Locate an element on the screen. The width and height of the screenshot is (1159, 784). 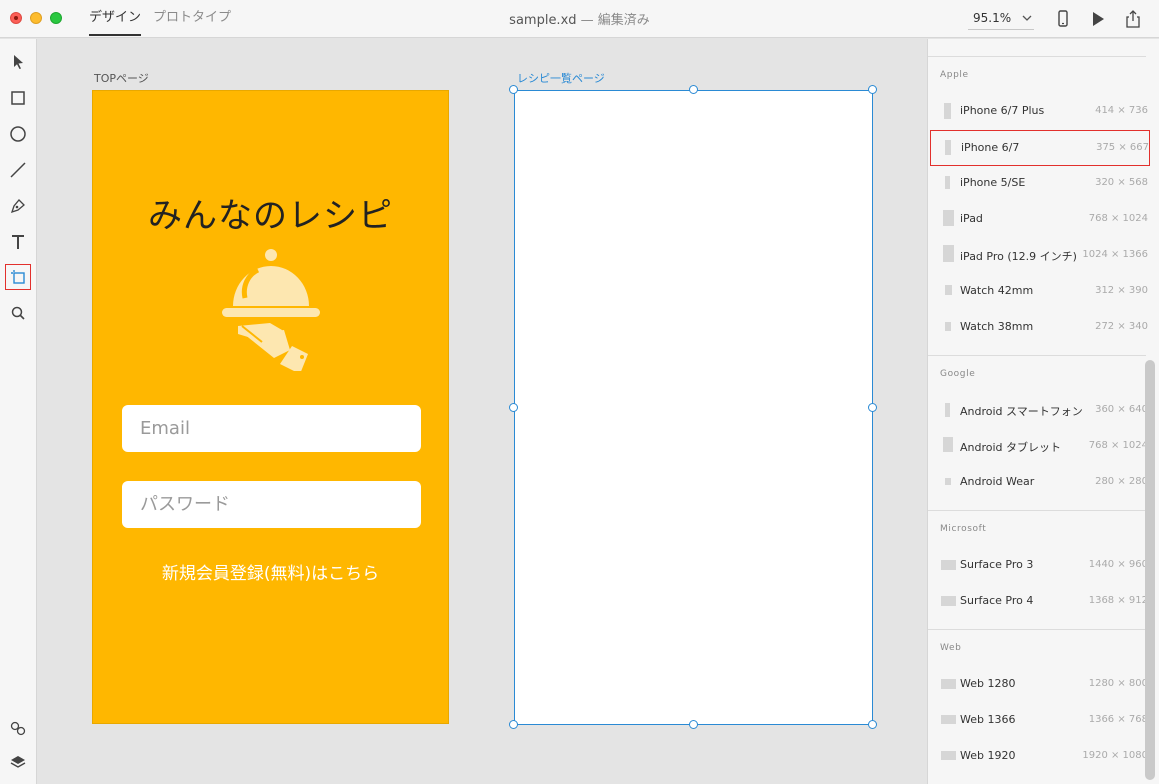
preset-size: 360 × 640 is located at coordinates (1121, 409).